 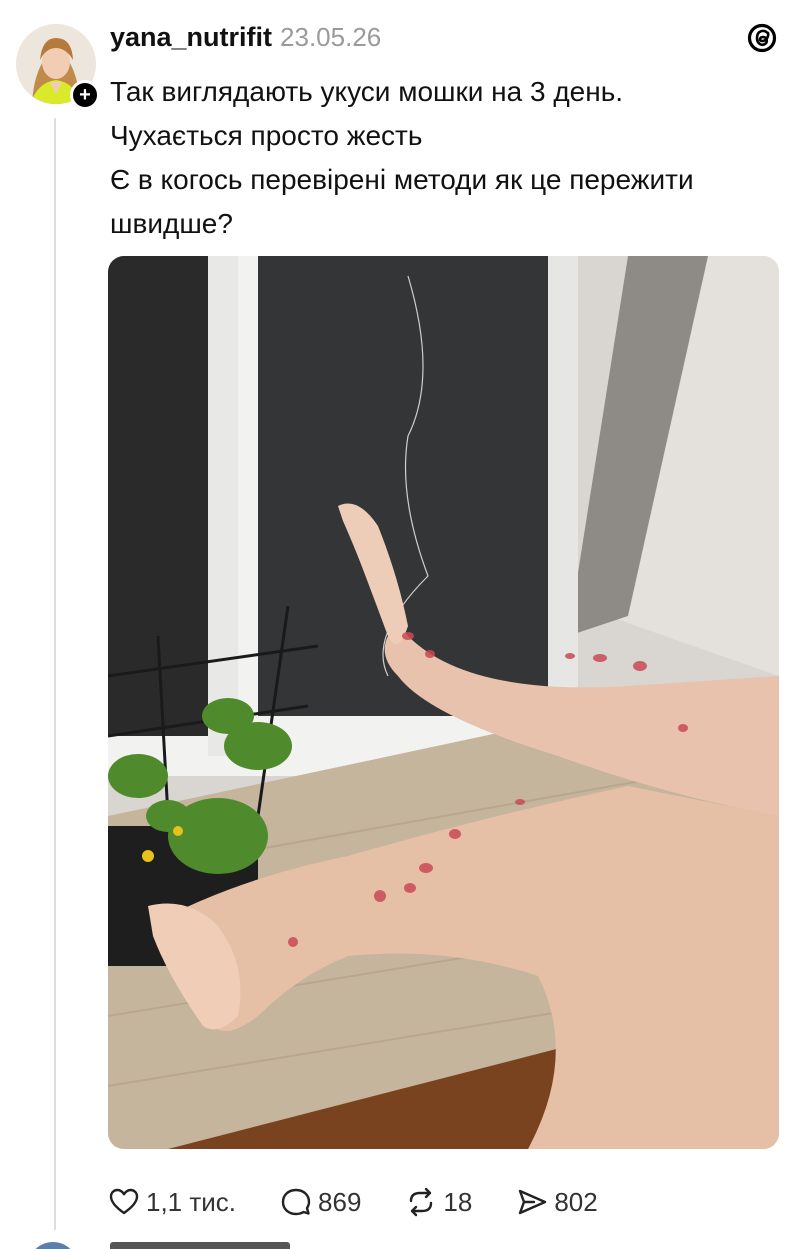 I want to click on share-button: 802, so click(x=557, y=1202).